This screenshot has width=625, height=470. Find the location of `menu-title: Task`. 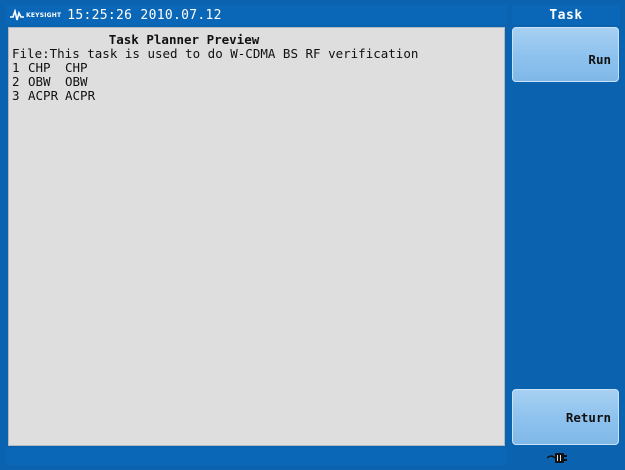

menu-title: Task is located at coordinates (566, 15).